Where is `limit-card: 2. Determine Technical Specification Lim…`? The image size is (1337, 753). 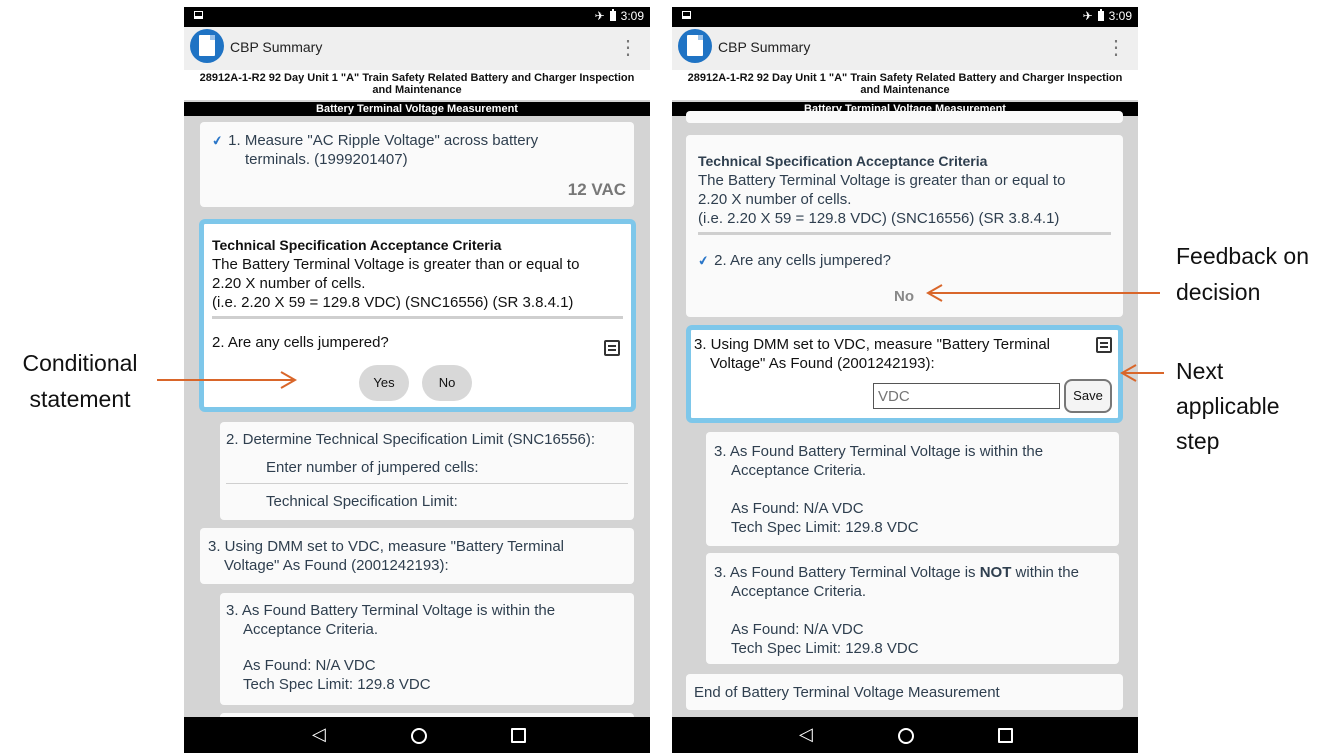
limit-card: 2. Determine Technical Specification Lim… is located at coordinates (427, 471).